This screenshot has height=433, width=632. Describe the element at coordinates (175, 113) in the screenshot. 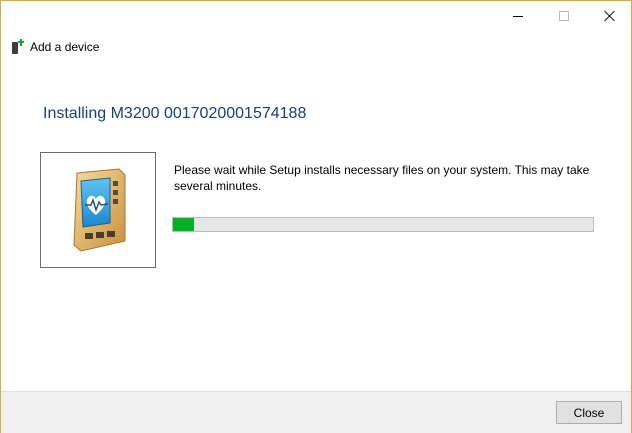

I see `page-title: Installing M3200 0017020001574188` at that location.